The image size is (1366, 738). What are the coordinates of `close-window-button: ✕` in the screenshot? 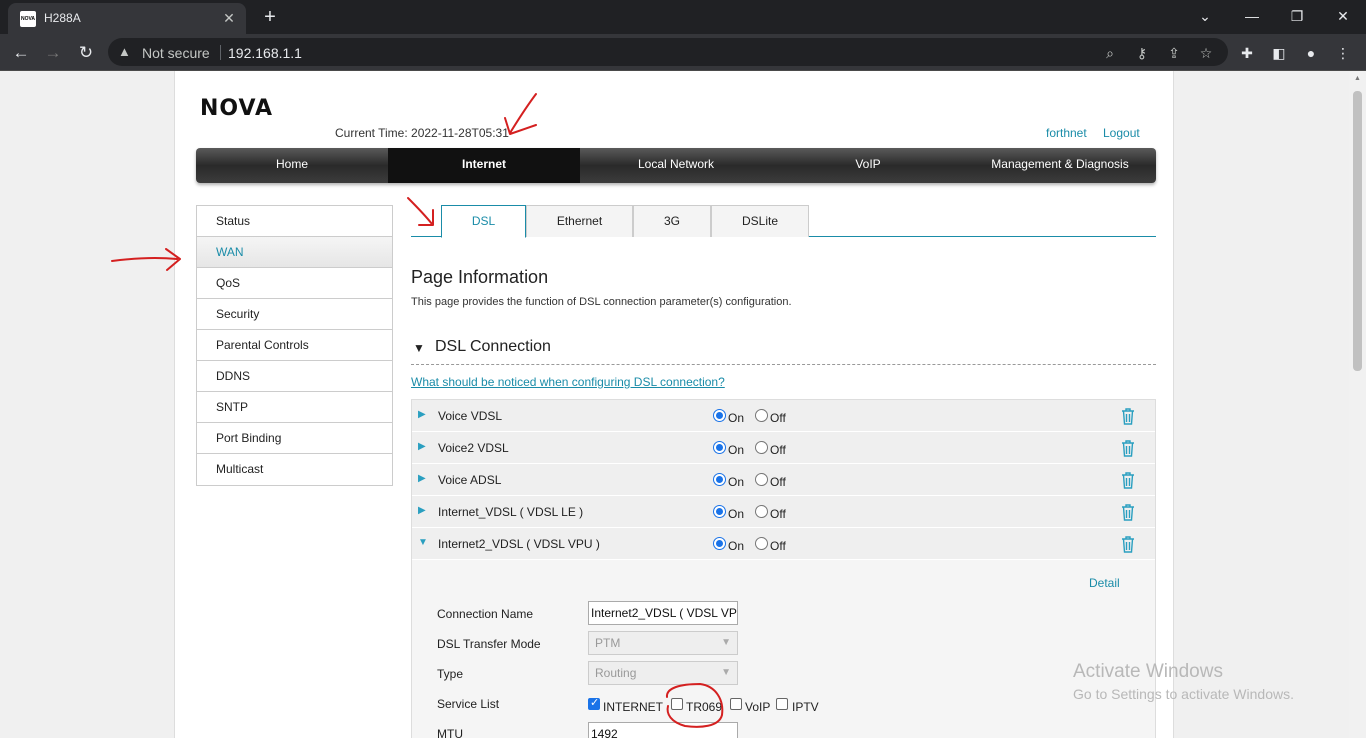 It's located at (1343, 16).